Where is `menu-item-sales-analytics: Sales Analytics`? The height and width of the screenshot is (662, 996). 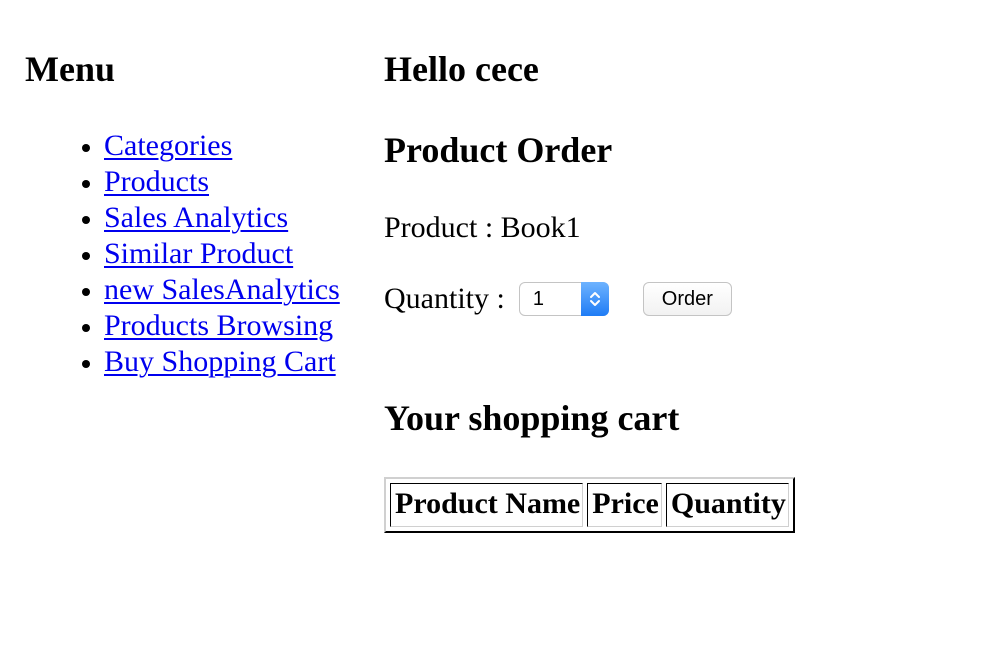
menu-item-sales-analytics: Sales Analytics is located at coordinates (239, 218).